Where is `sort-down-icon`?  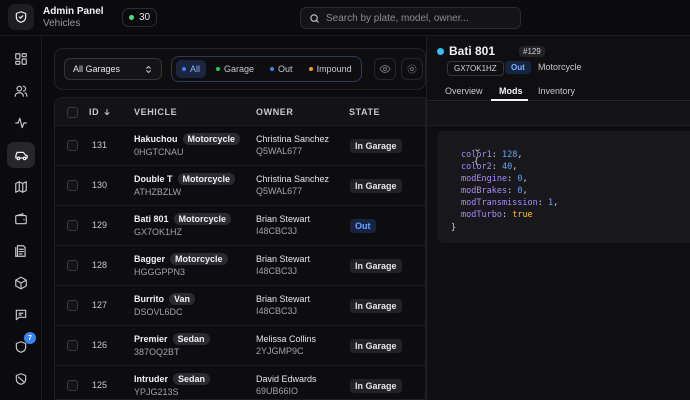 sort-down-icon is located at coordinates (107, 112).